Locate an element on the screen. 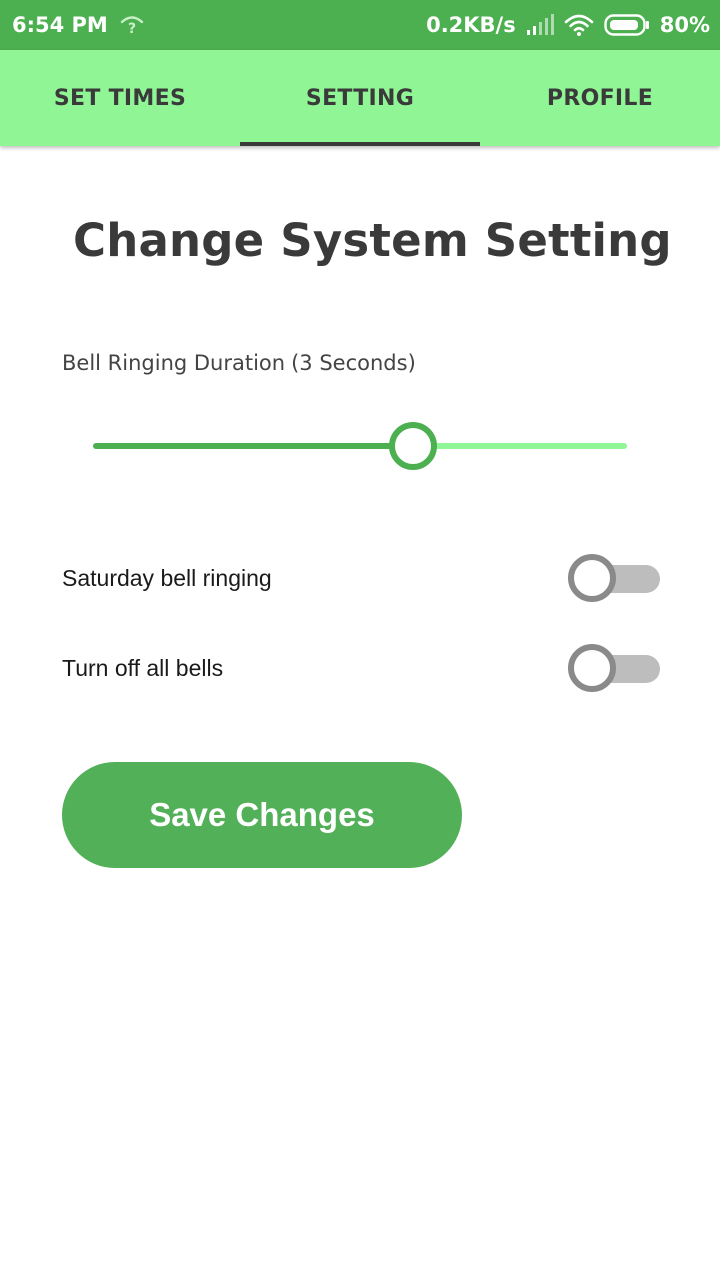 The image size is (720, 1280). turn-off-bells-label: Turn off all bells is located at coordinates (143, 667).